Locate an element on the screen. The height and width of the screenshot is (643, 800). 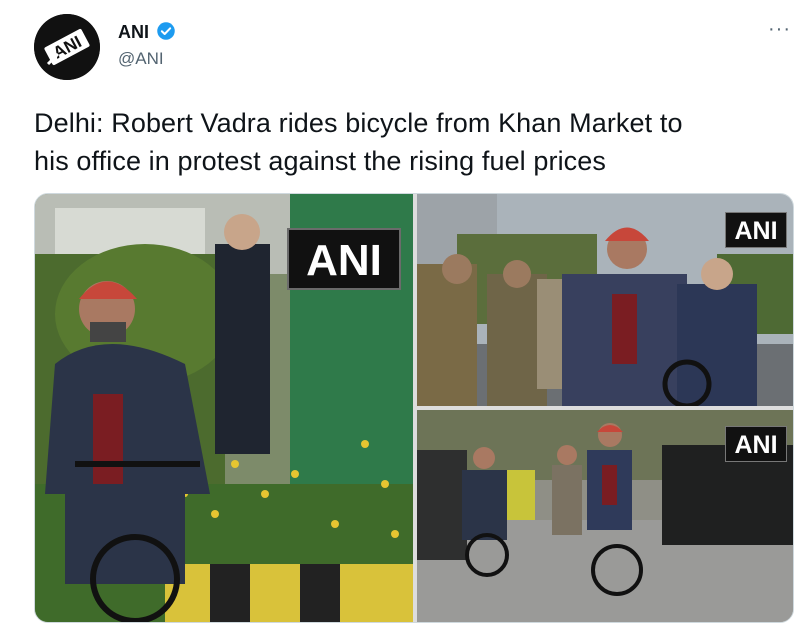
more-options-icon: ··· is located at coordinates (779, 29).